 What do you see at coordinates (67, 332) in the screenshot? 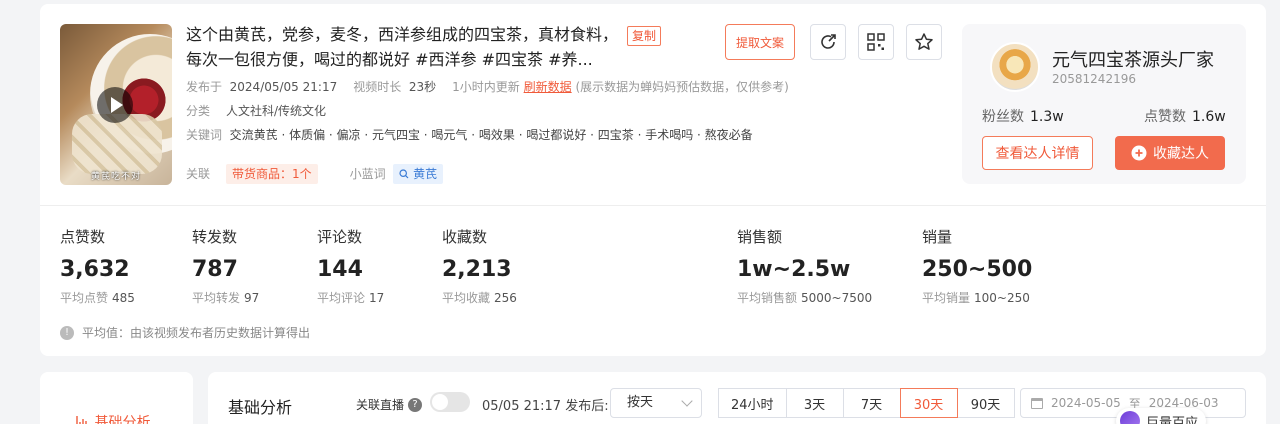
I see `info-icon: !` at bounding box center [67, 332].